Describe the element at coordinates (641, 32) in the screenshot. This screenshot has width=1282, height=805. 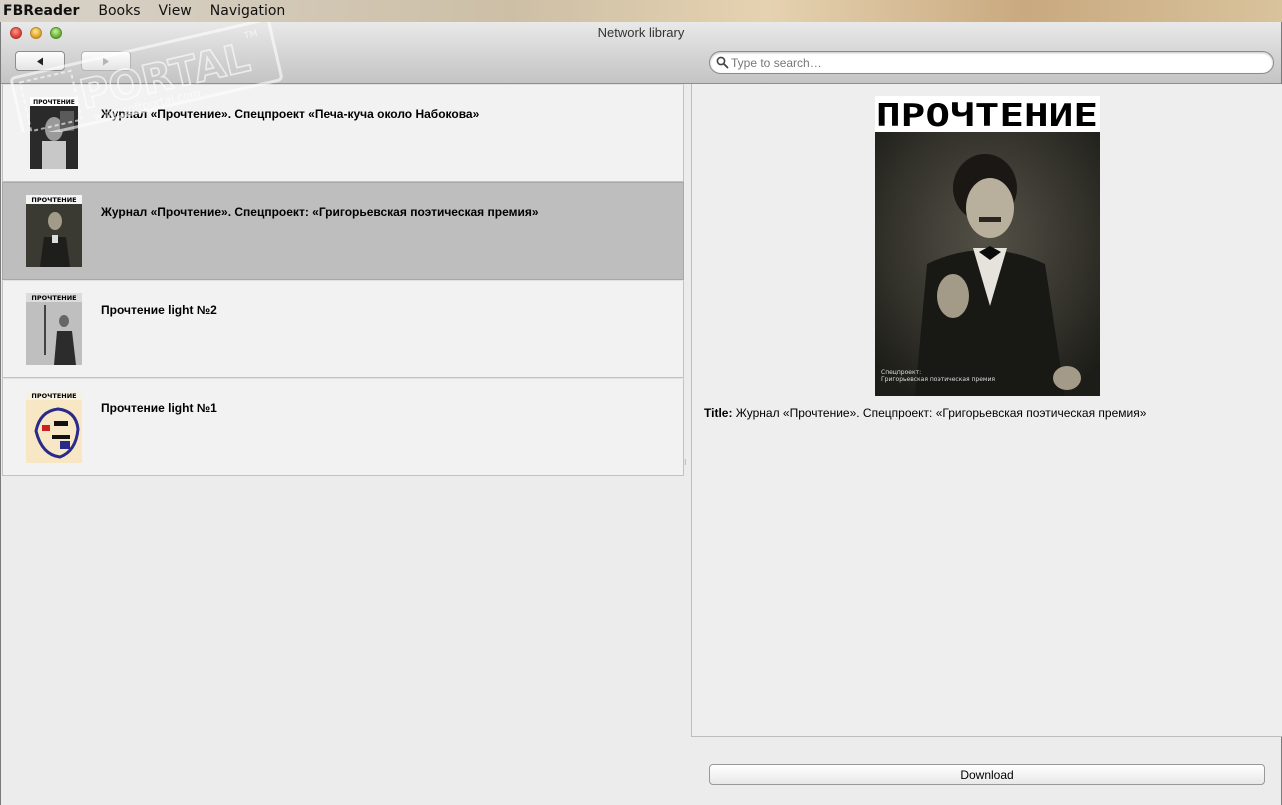
I see `window-title: Network library` at that location.